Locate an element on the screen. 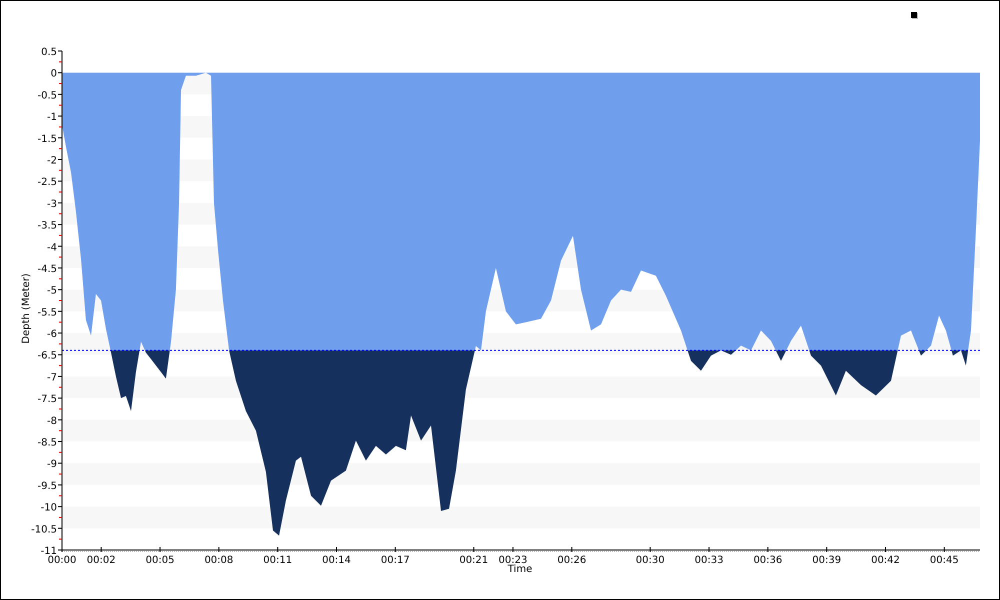 This screenshot has height=600, width=1000. y-tick-label: -8 is located at coordinates (52, 421).